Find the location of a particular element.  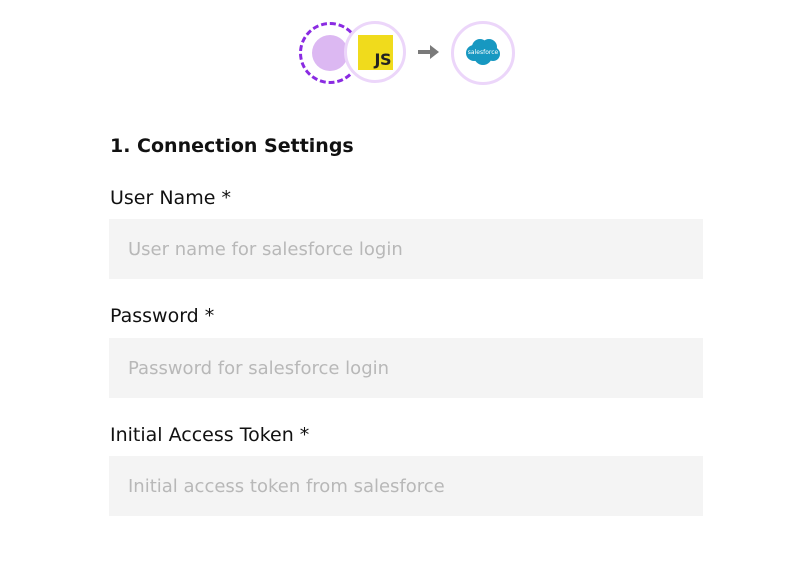

salesforce-cloud-icon: salesforce is located at coordinates (483, 52).